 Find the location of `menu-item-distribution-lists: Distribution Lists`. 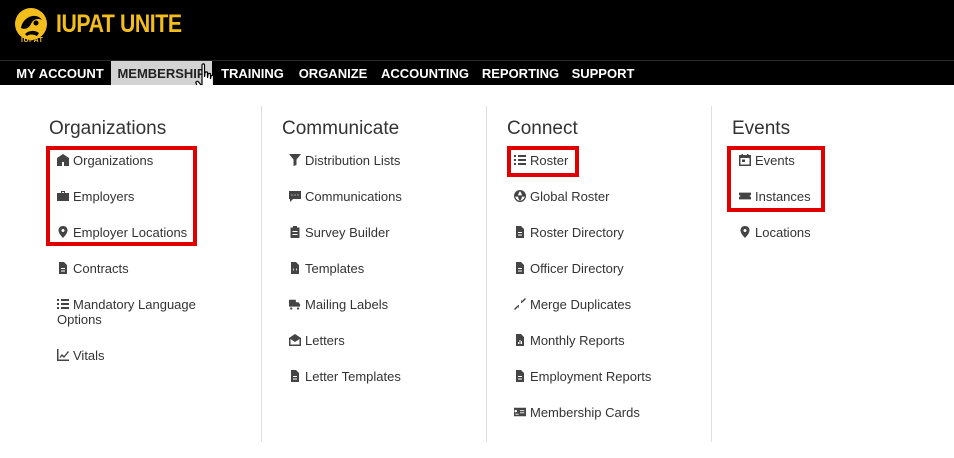

menu-item-distribution-lists: Distribution Lists is located at coordinates (344, 160).